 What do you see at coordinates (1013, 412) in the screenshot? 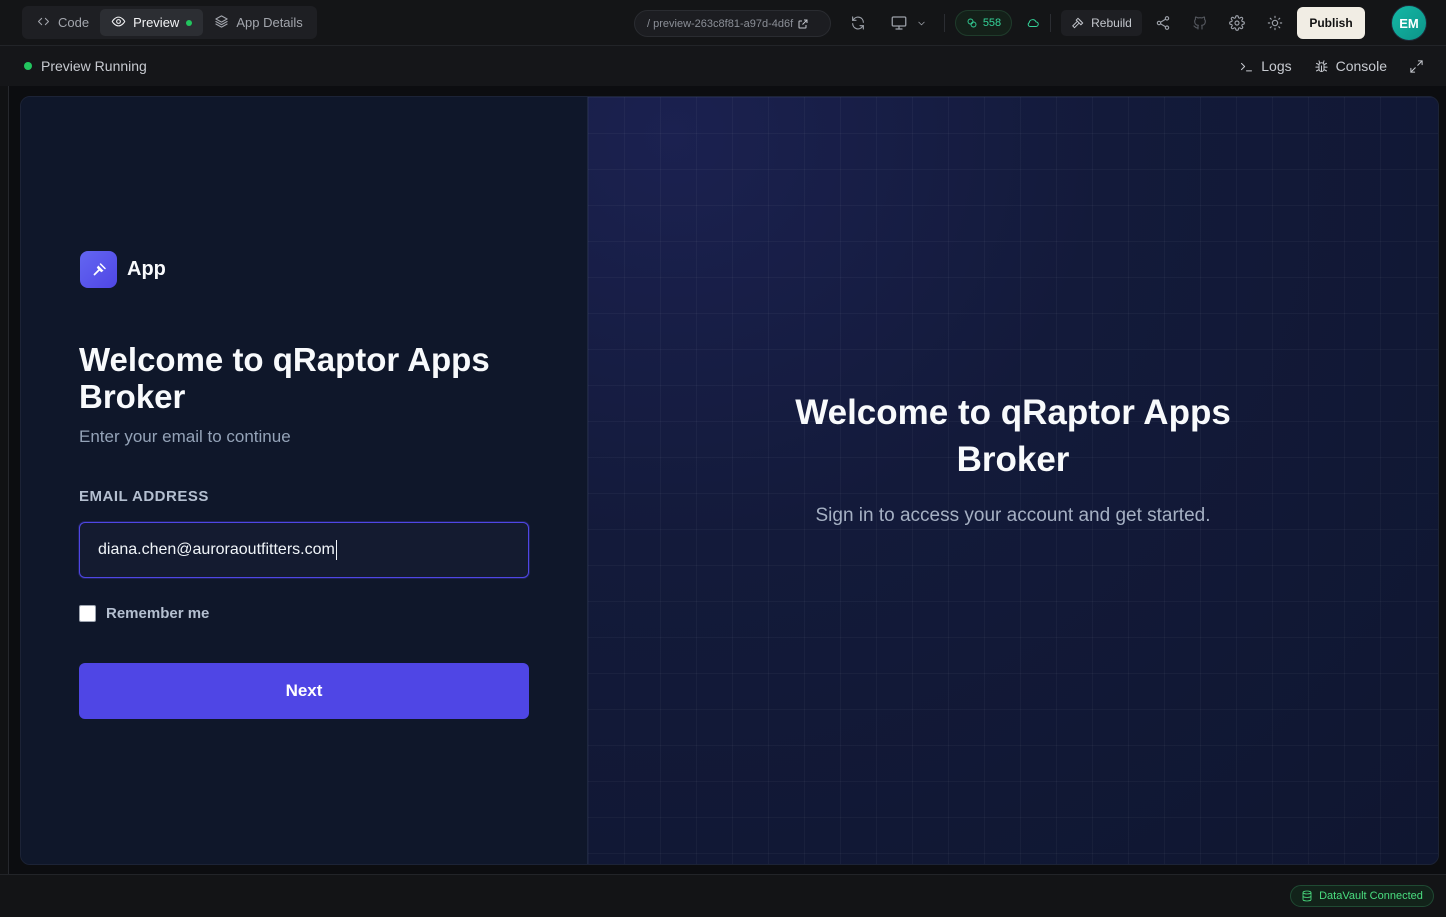
I see `hero-title-line1: Welcome to qRaptor Apps` at bounding box center [1013, 412].